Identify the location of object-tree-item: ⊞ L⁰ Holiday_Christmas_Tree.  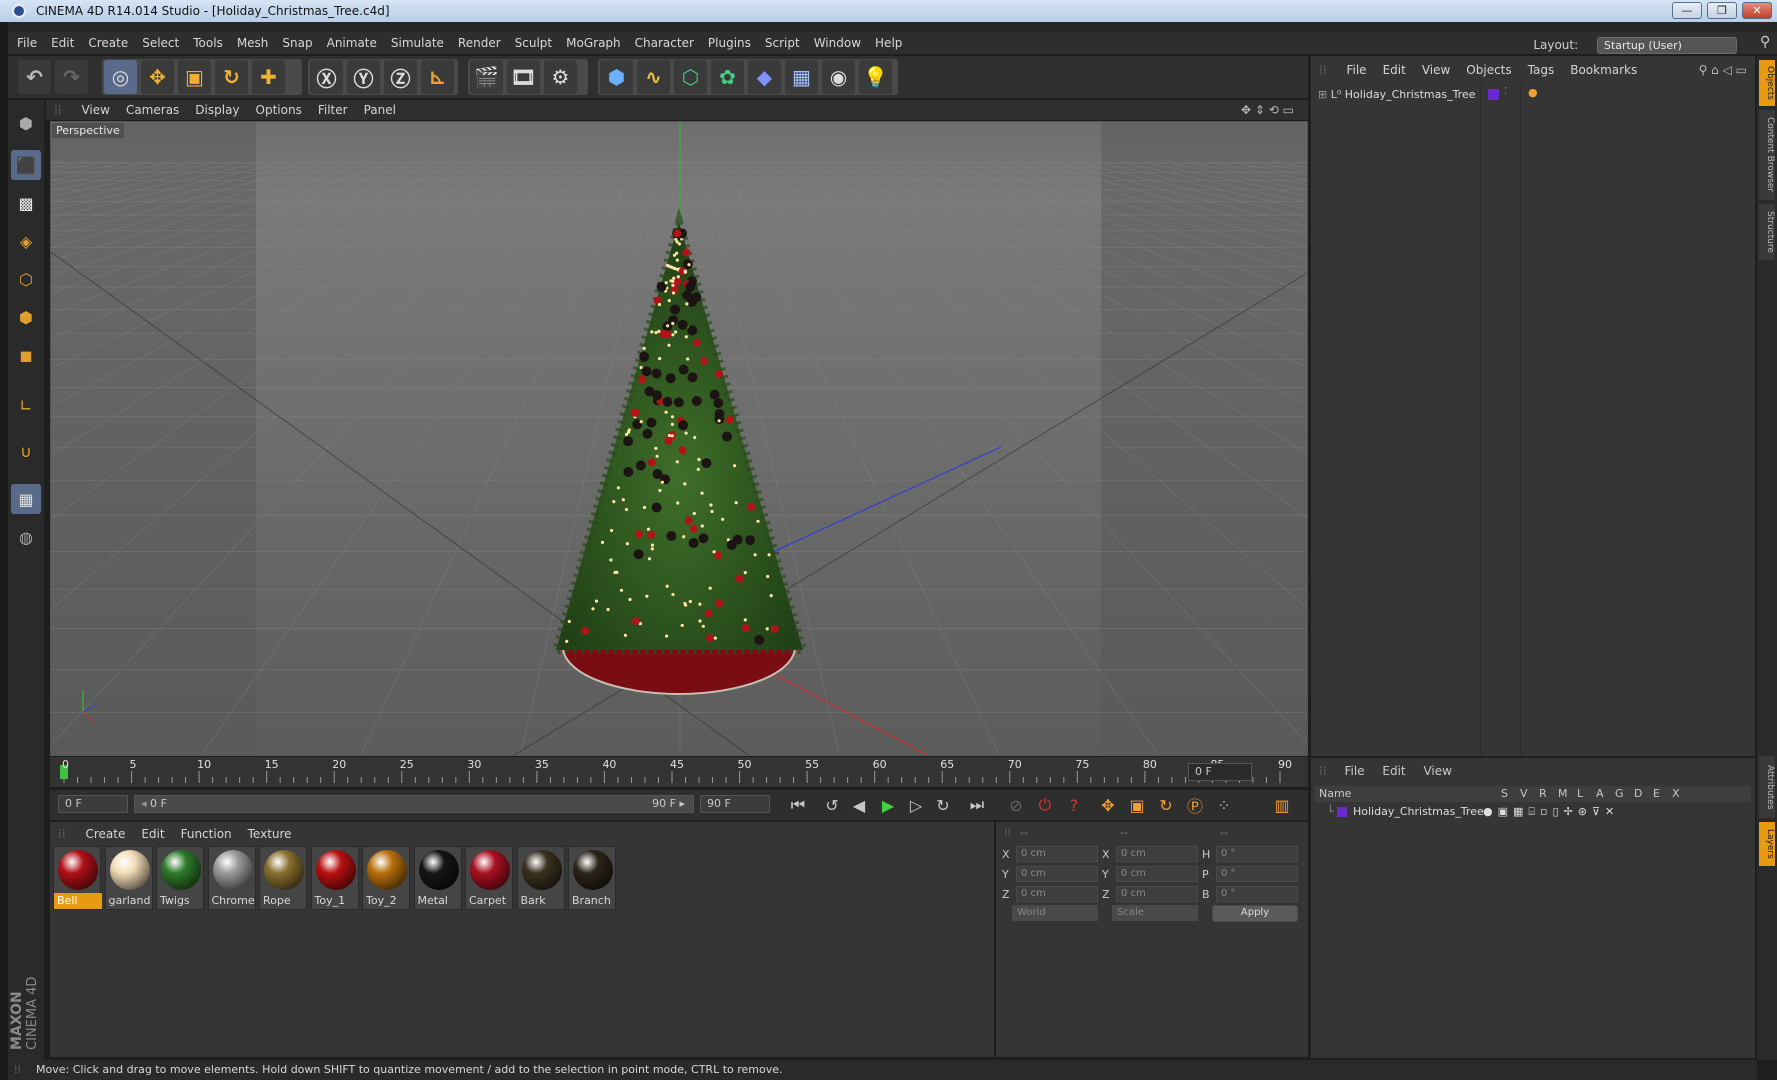
(1397, 95).